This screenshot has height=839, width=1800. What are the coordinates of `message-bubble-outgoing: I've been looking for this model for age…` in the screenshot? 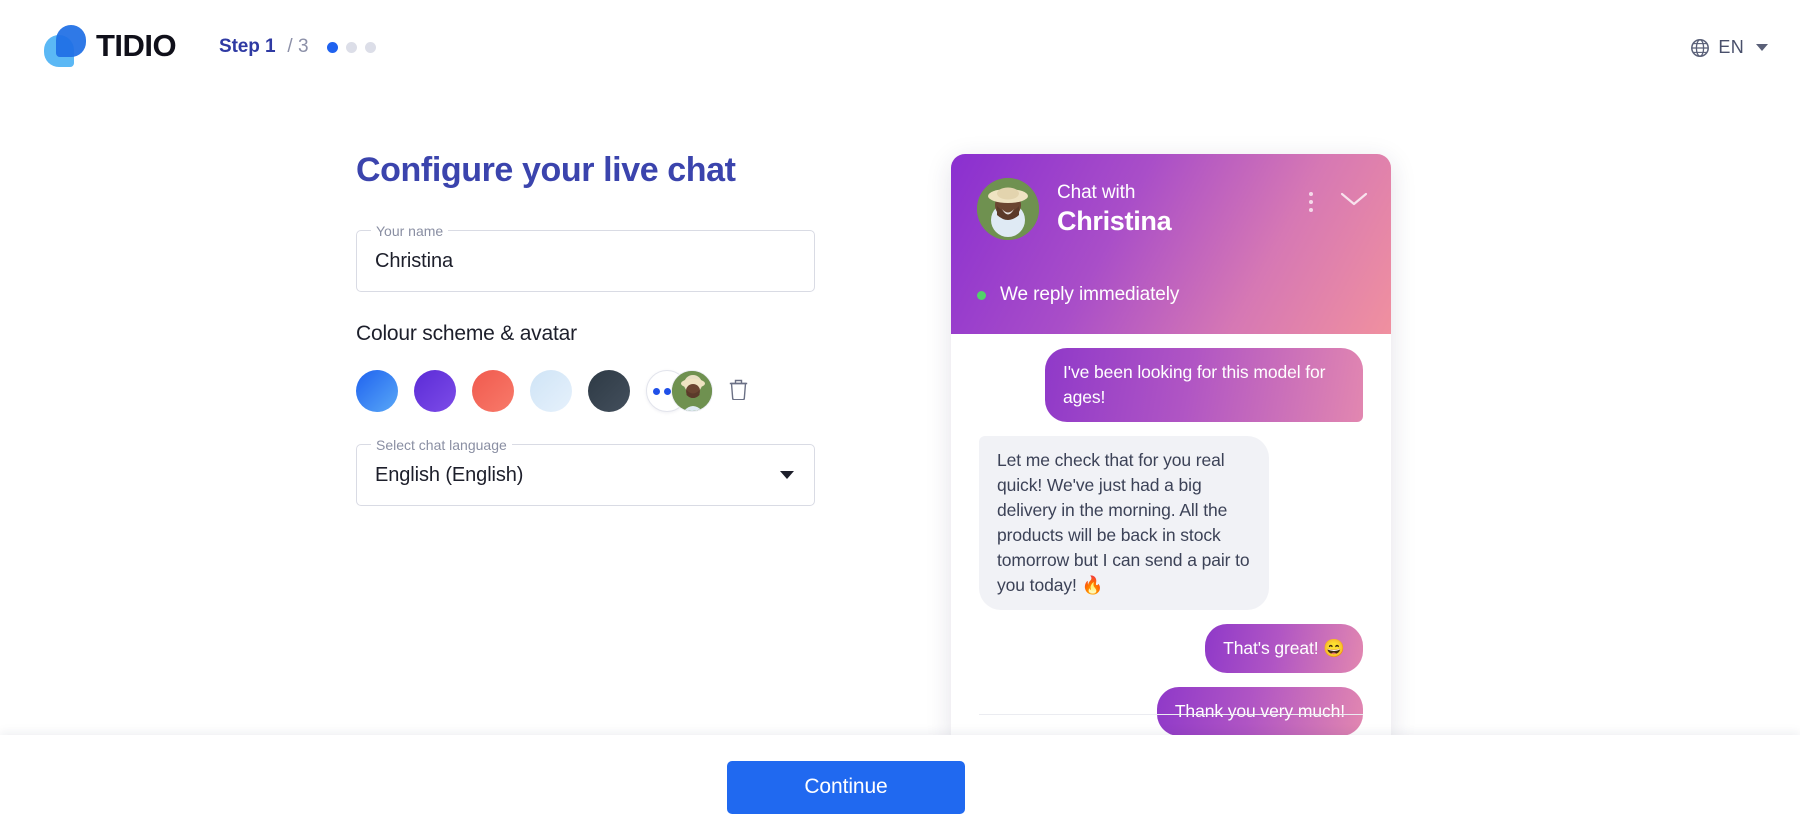 It's located at (1204, 385).